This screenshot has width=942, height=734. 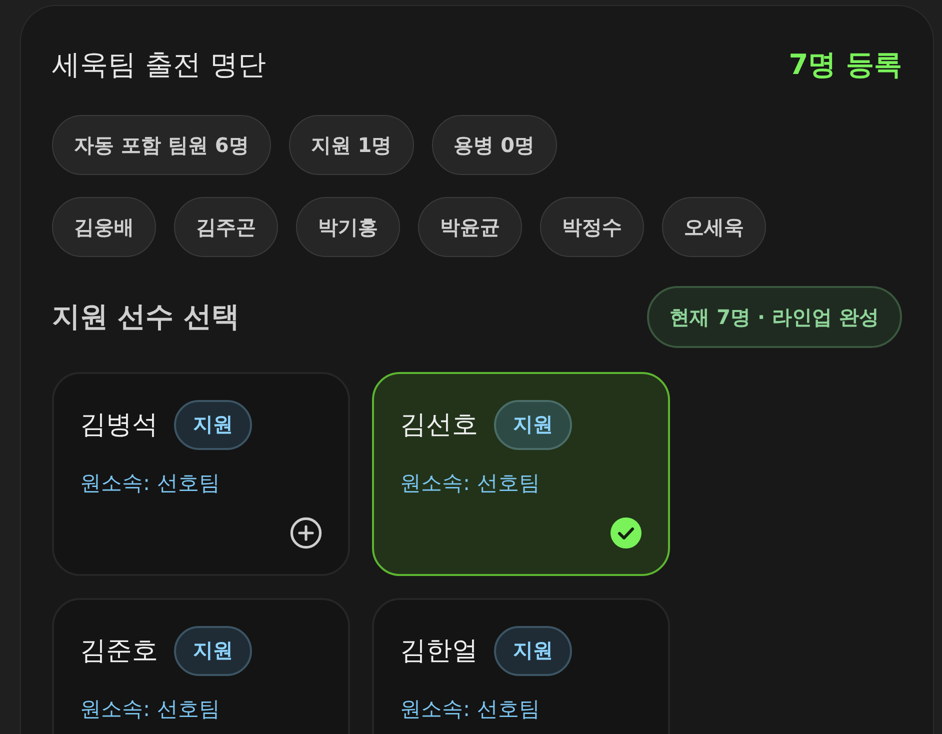 What do you see at coordinates (439, 651) in the screenshot?
I see `player-name: 김한얼` at bounding box center [439, 651].